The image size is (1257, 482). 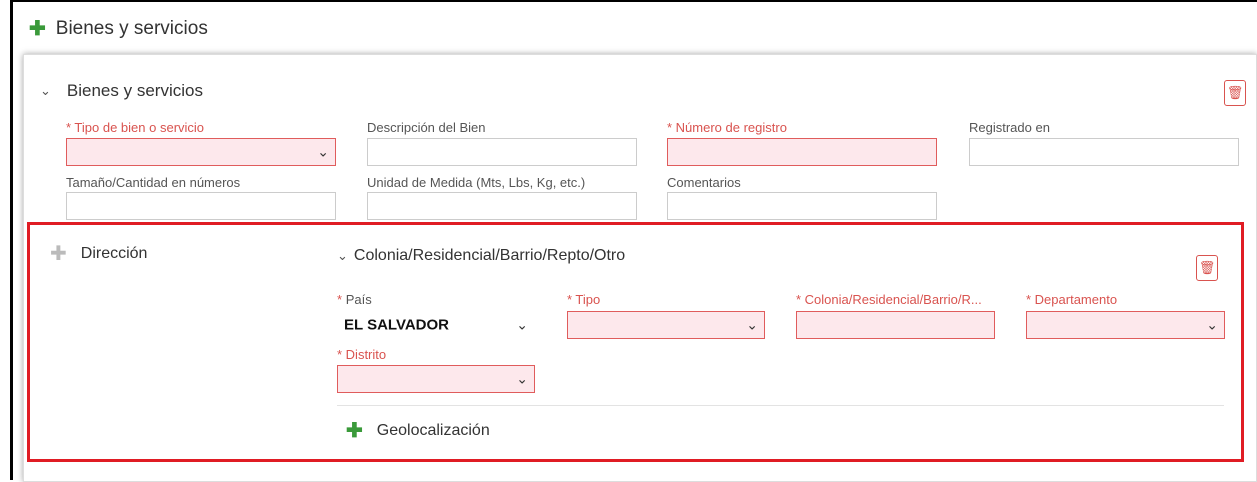 I want to click on pais-select: EL SALVADOR ⌄, so click(x=436, y=325).